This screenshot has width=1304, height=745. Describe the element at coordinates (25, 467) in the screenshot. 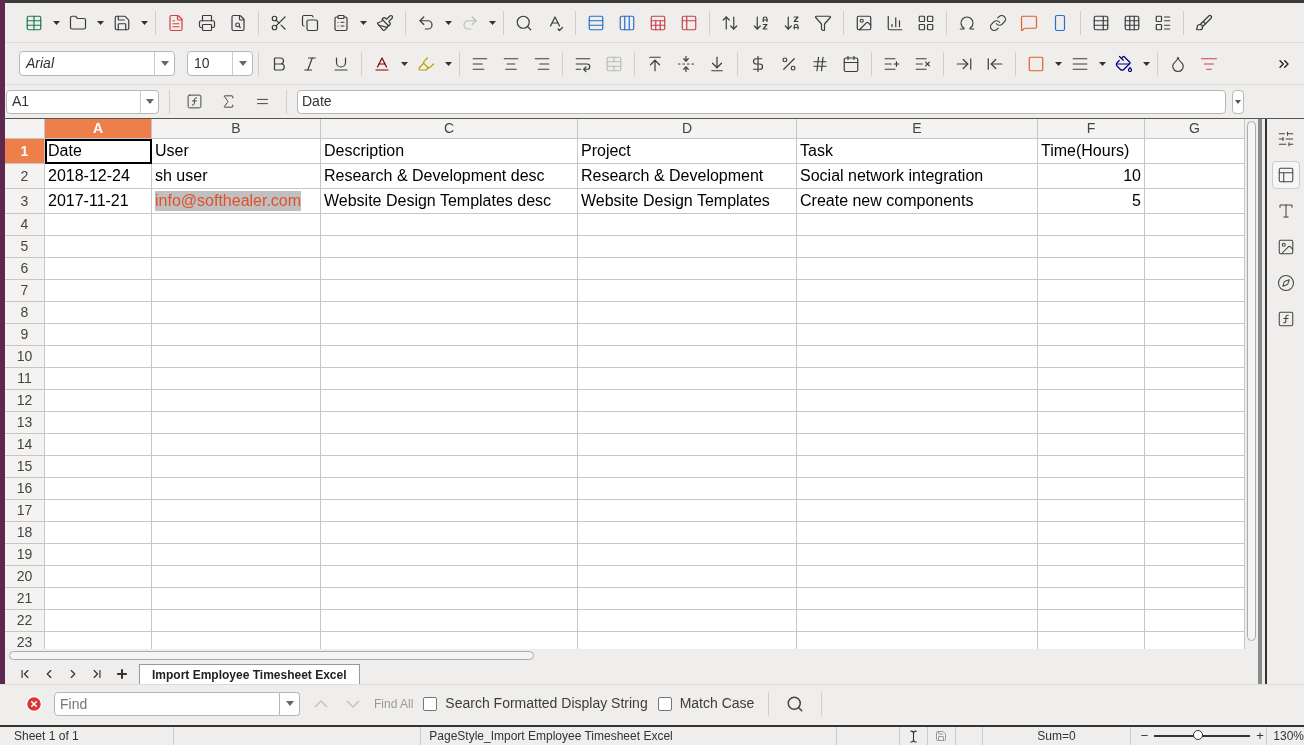

I see `row-header: 15` at that location.